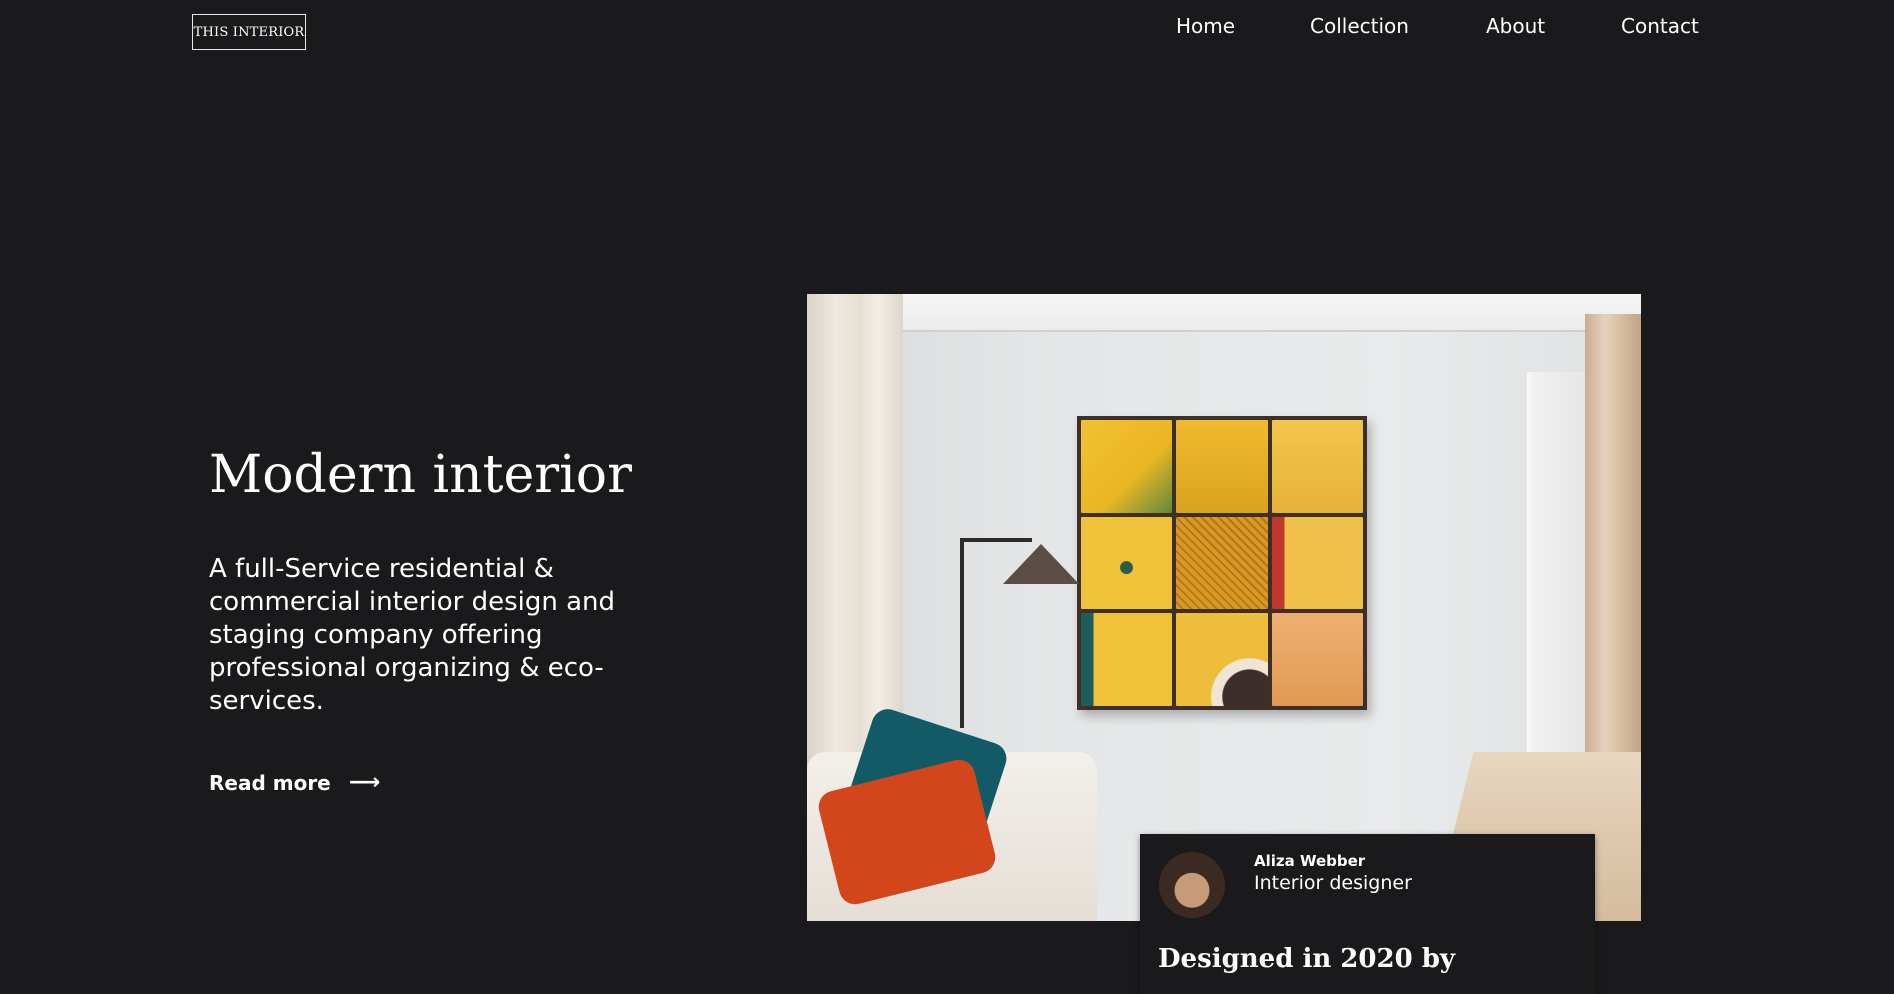 Image resolution: width=1894 pixels, height=994 pixels. What do you see at coordinates (1205, 26) in the screenshot?
I see `nav-link-home: Home` at bounding box center [1205, 26].